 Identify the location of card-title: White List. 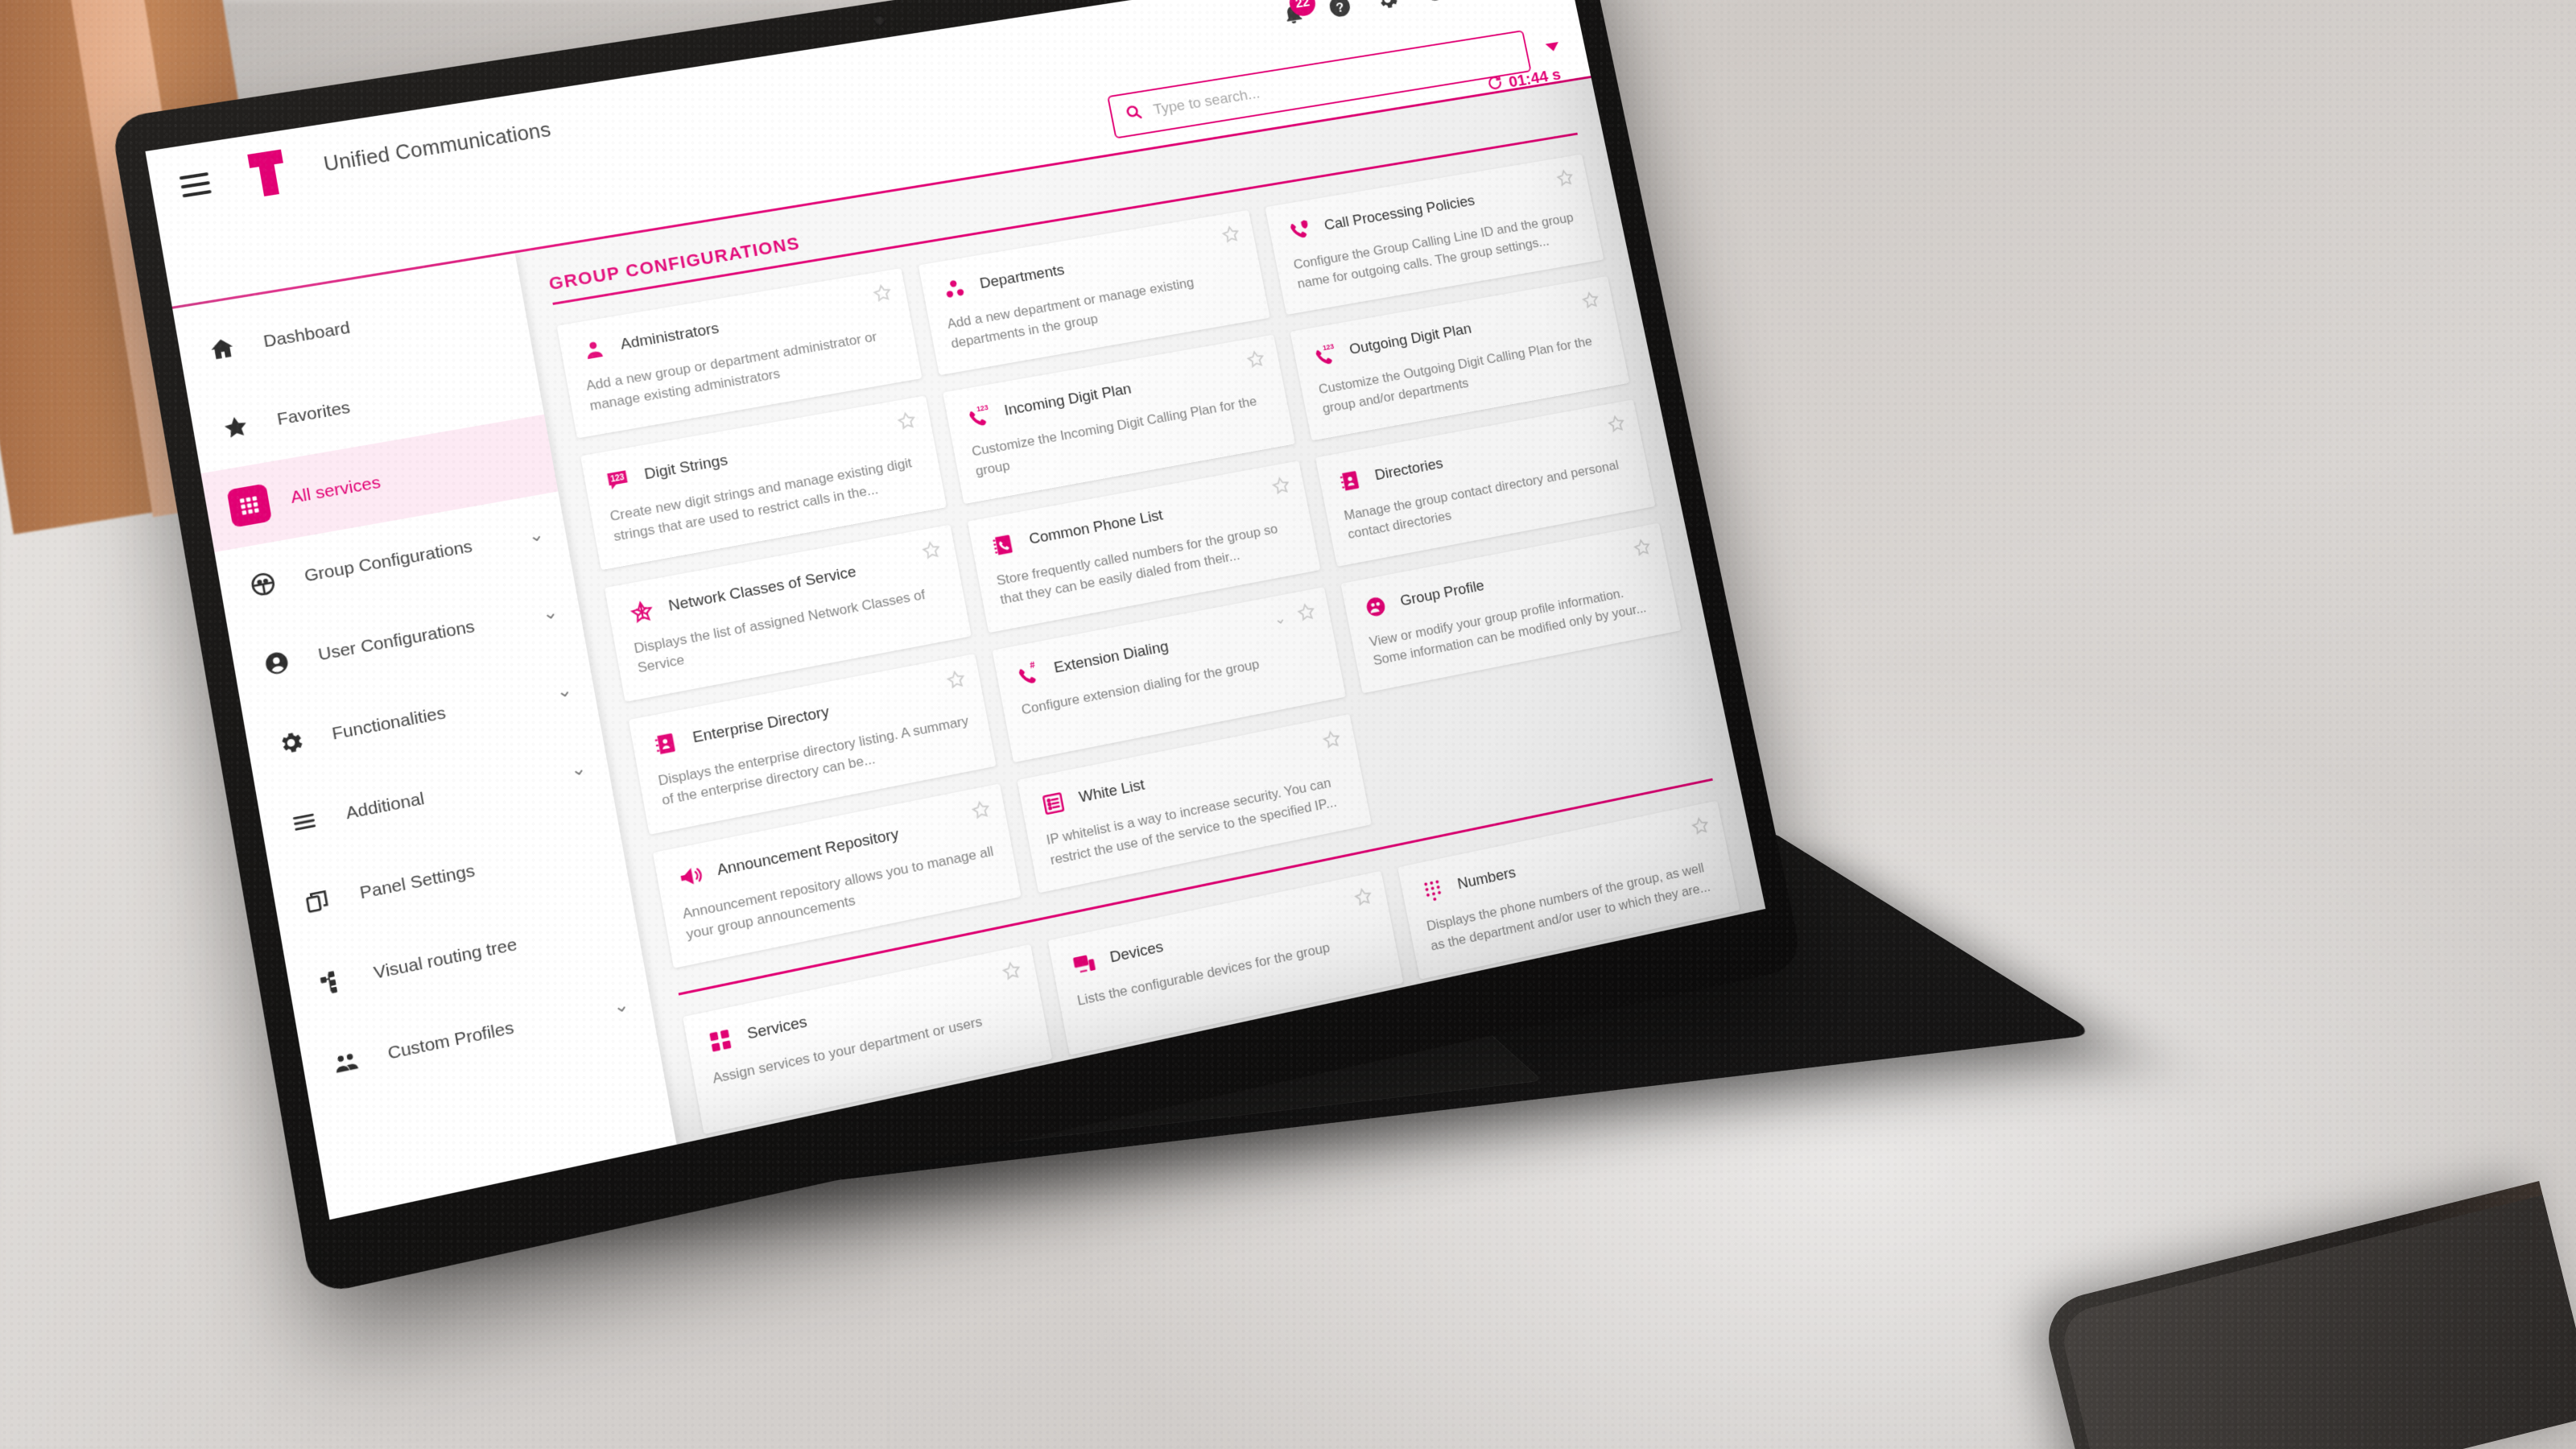
(1111, 791).